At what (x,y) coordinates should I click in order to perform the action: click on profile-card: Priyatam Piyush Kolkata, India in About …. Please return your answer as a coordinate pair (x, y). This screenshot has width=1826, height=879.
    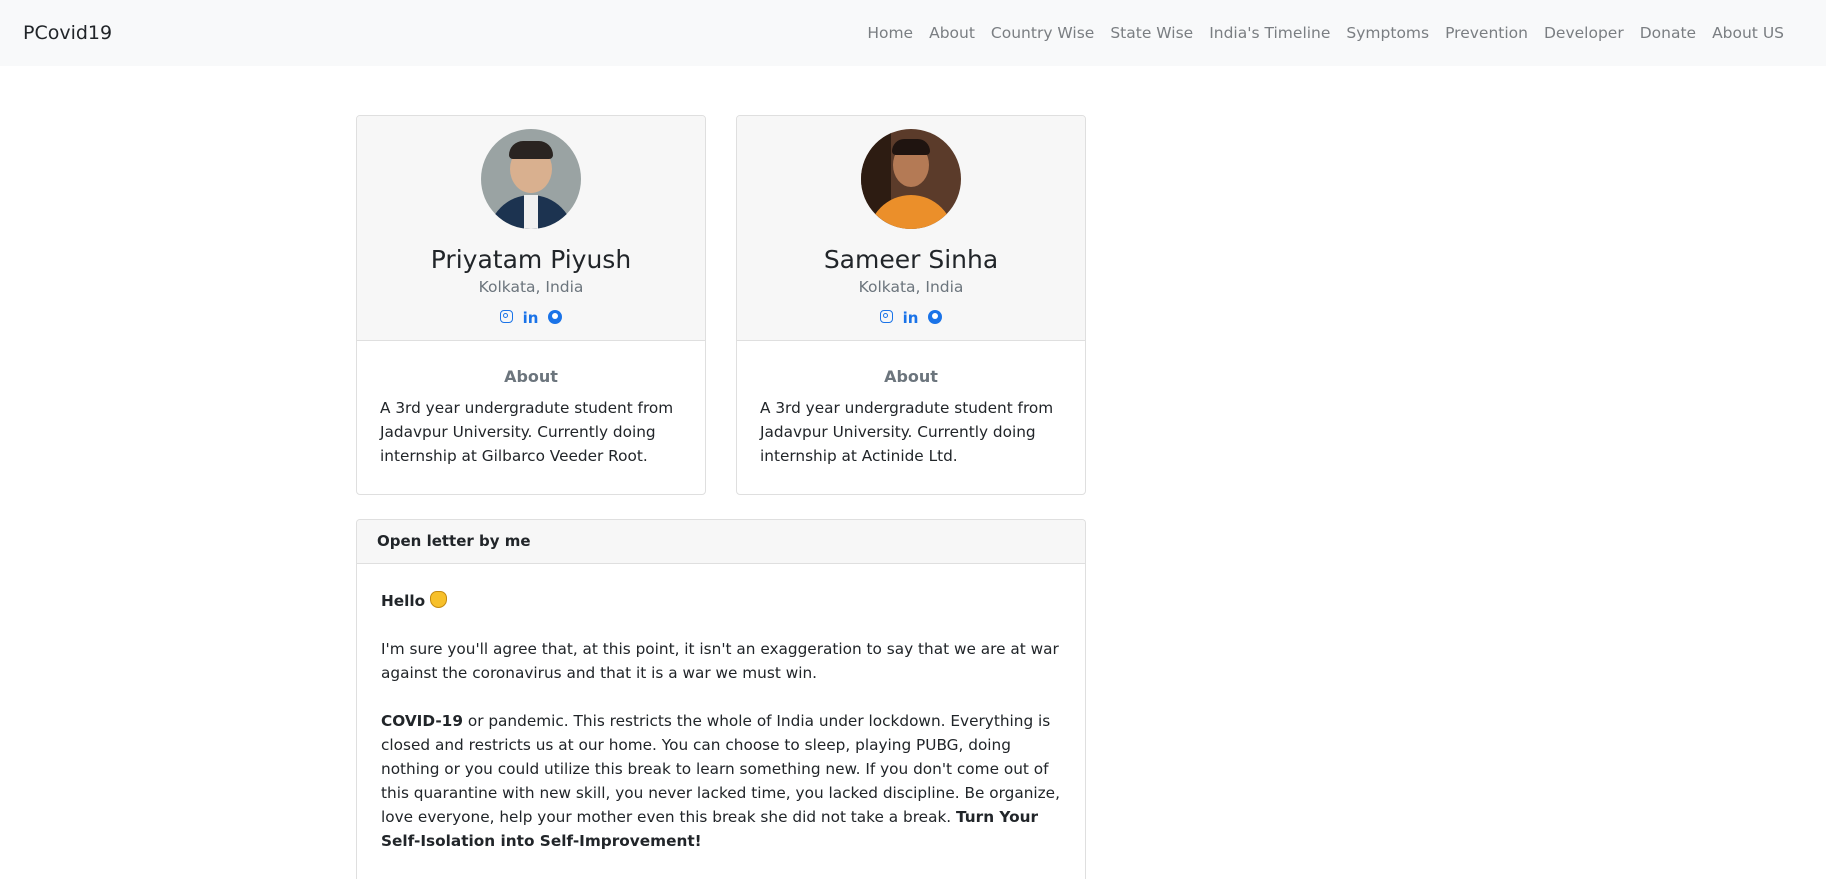
    Looking at the image, I should click on (531, 305).